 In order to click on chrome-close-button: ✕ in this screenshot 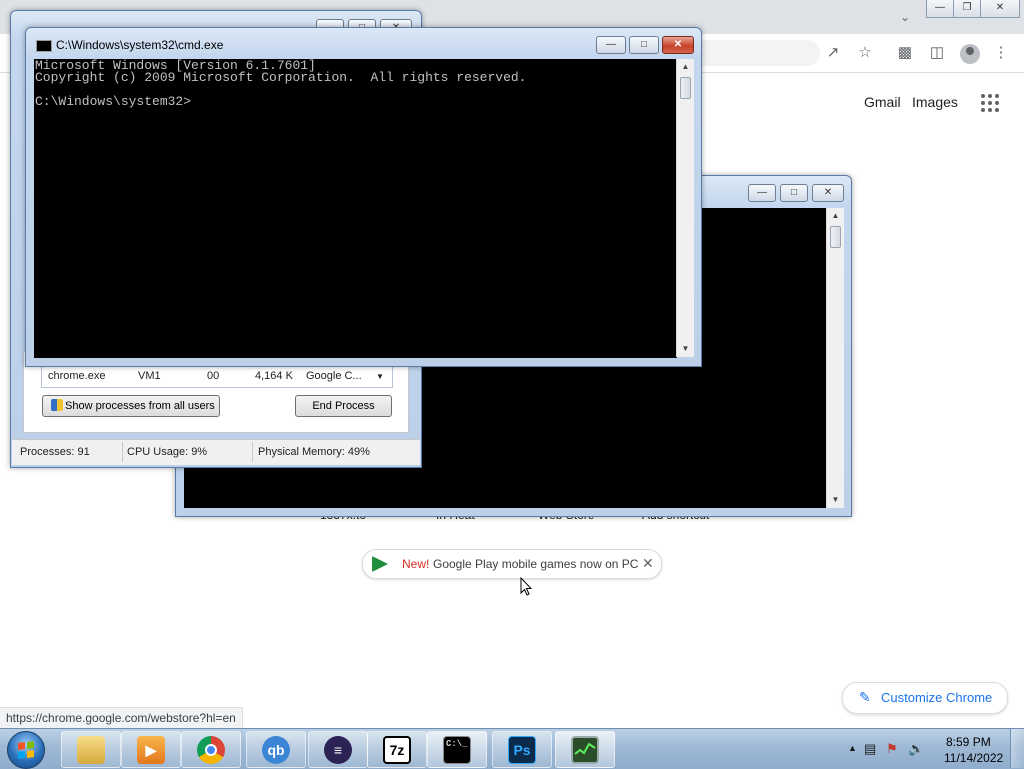, I will do `click(1000, 9)`.